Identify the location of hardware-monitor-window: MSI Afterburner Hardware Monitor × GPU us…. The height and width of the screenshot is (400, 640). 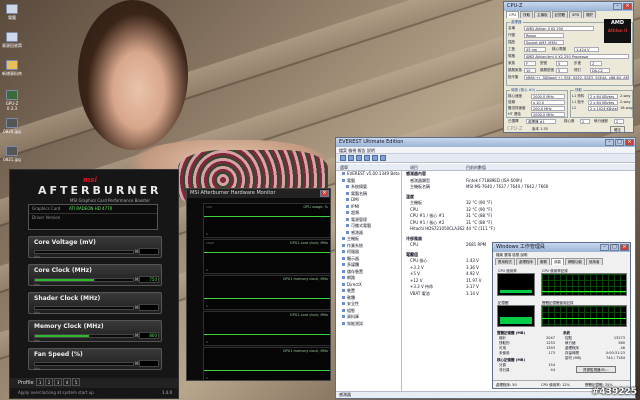
(258, 284).